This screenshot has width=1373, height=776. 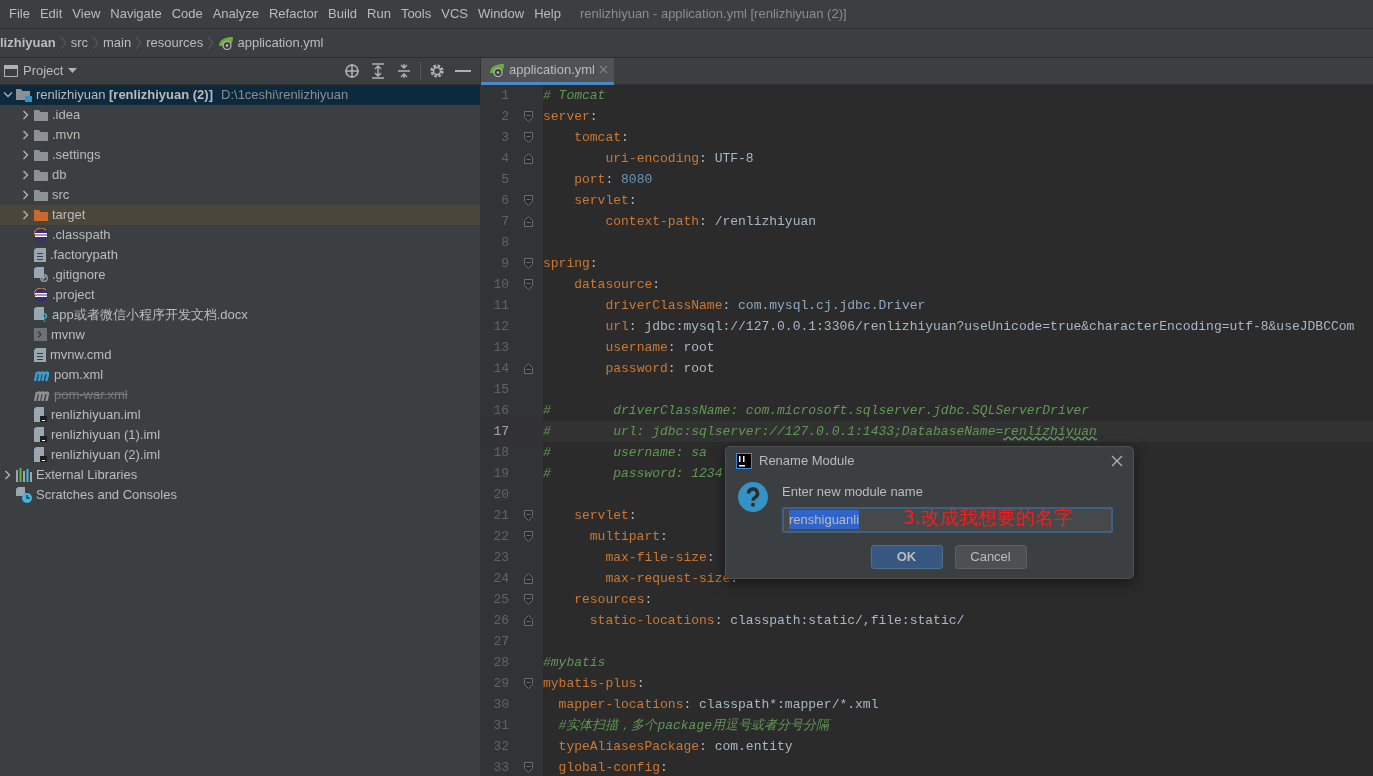 I want to click on prompt-label: Enter new module name, so click(x=853, y=492).